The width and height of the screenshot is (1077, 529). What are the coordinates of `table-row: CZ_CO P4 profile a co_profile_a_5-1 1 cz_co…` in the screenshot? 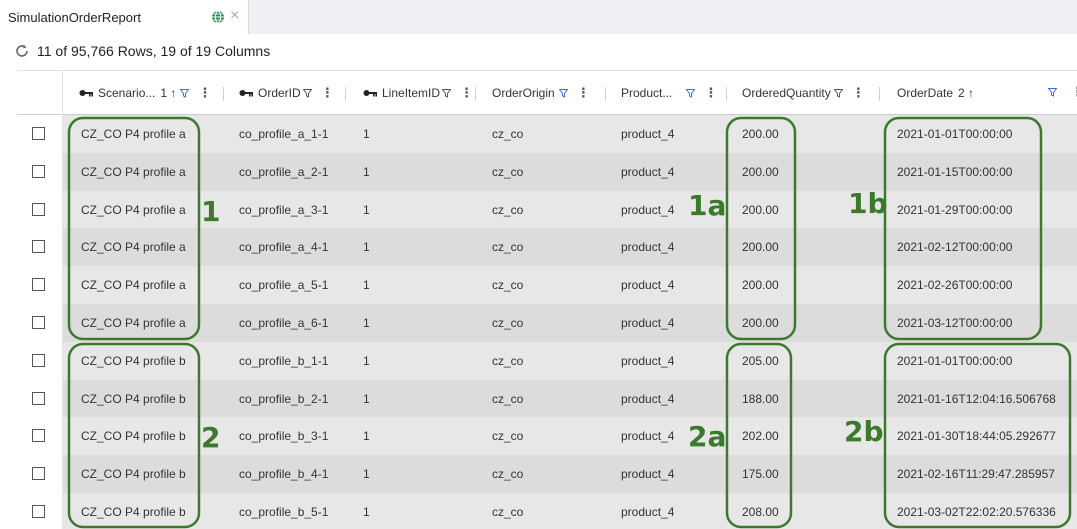 It's located at (547, 285).